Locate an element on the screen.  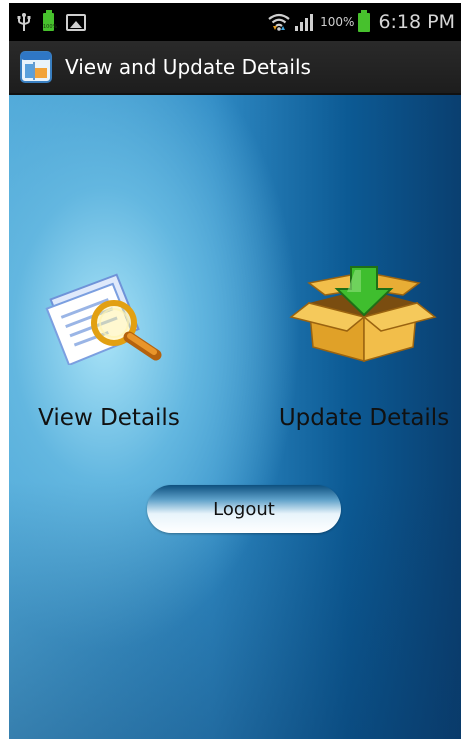
system-status: 100% 6:18 PM is located at coordinates (361, 22).